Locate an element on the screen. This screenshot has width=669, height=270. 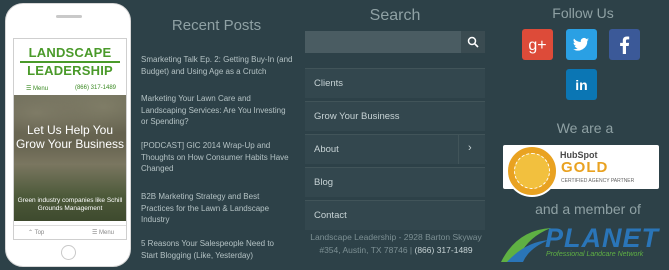
nav-item-blog: Blog is located at coordinates (395, 182).